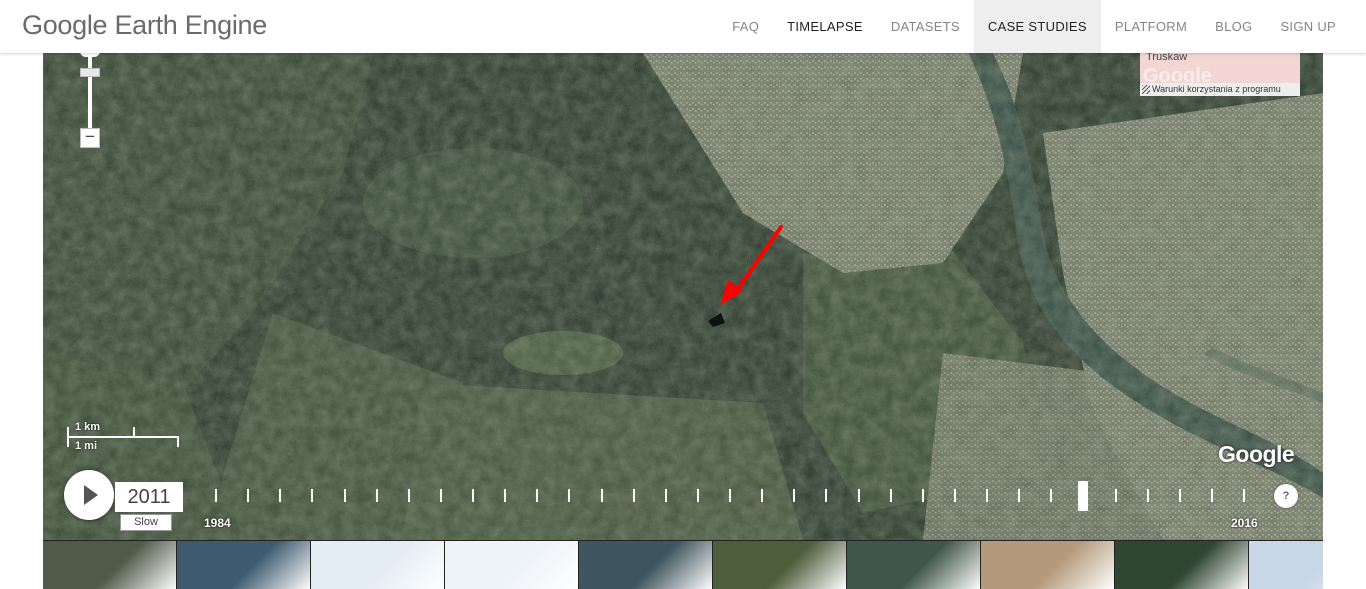 This screenshot has width=1366, height=589. Describe the element at coordinates (110, 565) in the screenshot. I see `thumb-coastal-city` at that location.